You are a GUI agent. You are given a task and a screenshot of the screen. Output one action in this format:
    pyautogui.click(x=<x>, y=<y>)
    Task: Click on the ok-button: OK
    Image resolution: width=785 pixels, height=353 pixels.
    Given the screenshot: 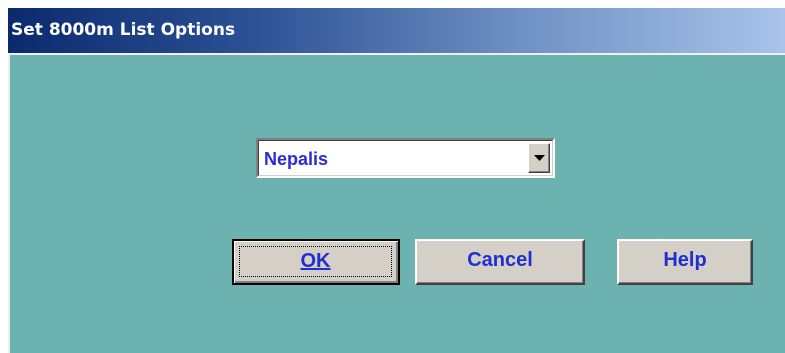 What is the action you would take?
    pyautogui.click(x=316, y=262)
    